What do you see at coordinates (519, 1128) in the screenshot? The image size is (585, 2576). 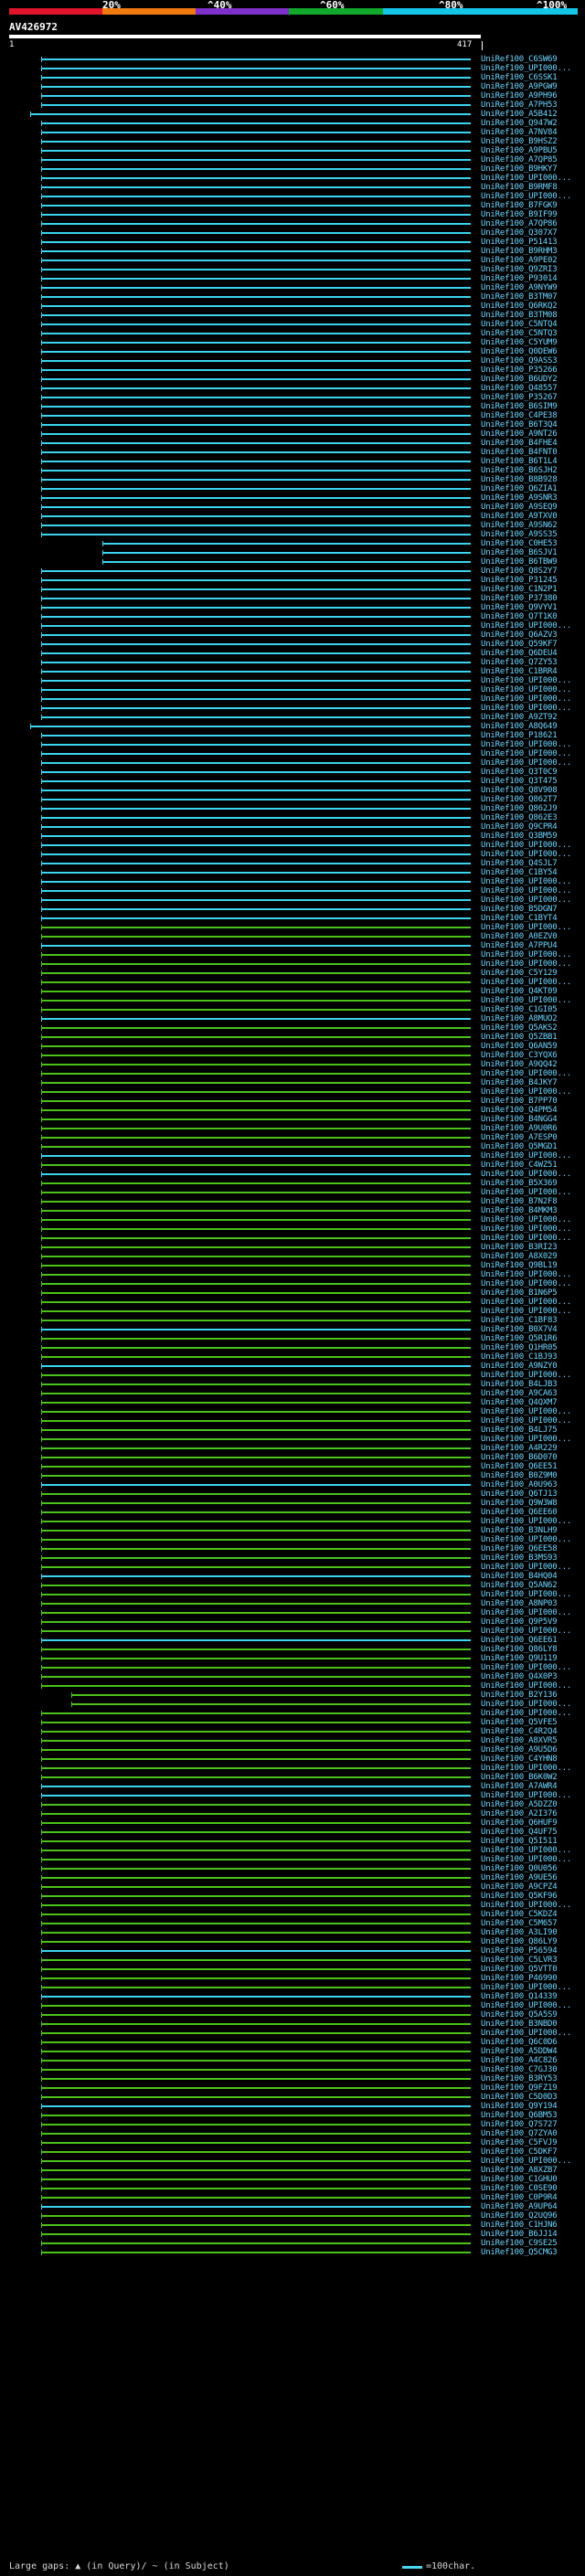 I see `hit-link: UniRef100_A9U0R6` at bounding box center [519, 1128].